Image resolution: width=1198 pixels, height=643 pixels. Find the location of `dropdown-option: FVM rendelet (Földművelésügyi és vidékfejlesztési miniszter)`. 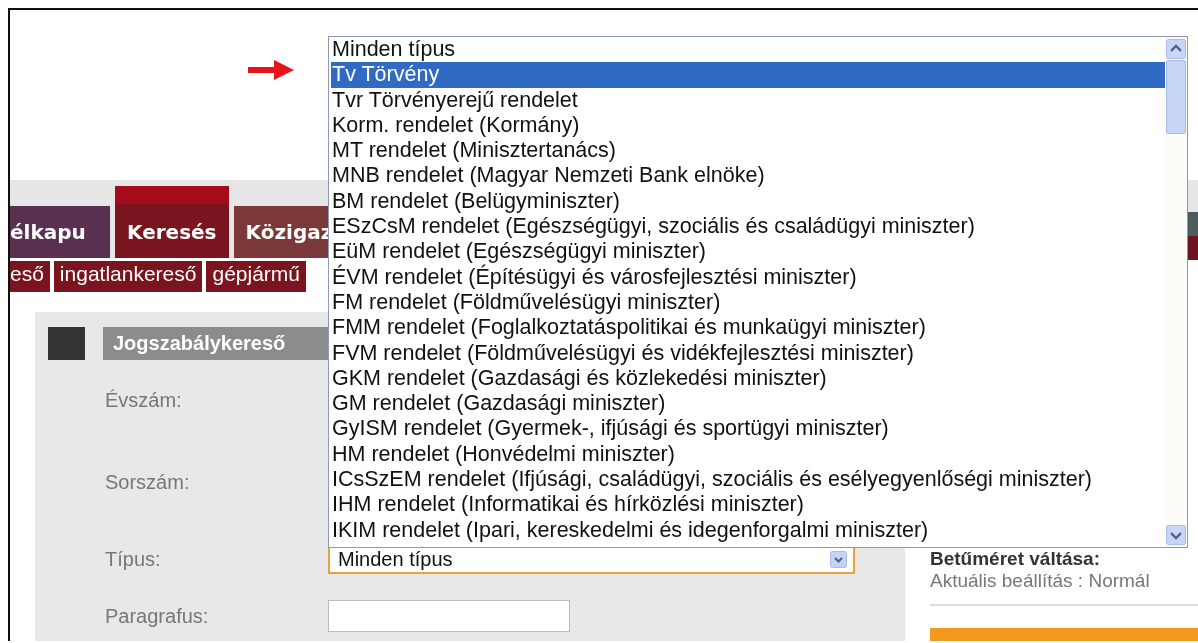

dropdown-option: FVM rendelet (Földművelésügyi és vidékfejlesztési miniszter) is located at coordinates (748, 353).